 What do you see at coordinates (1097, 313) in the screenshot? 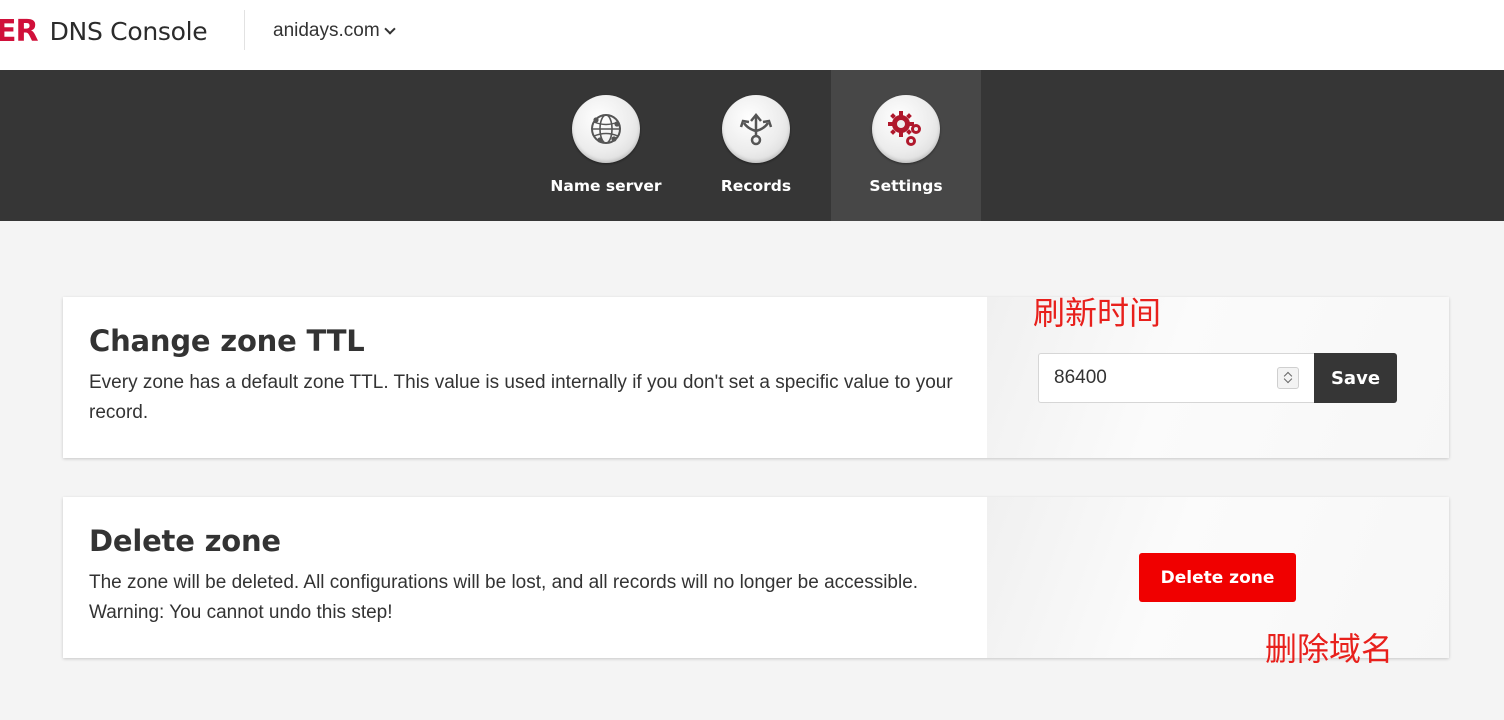
I see `ttl-annotation: 刷新时间` at bounding box center [1097, 313].